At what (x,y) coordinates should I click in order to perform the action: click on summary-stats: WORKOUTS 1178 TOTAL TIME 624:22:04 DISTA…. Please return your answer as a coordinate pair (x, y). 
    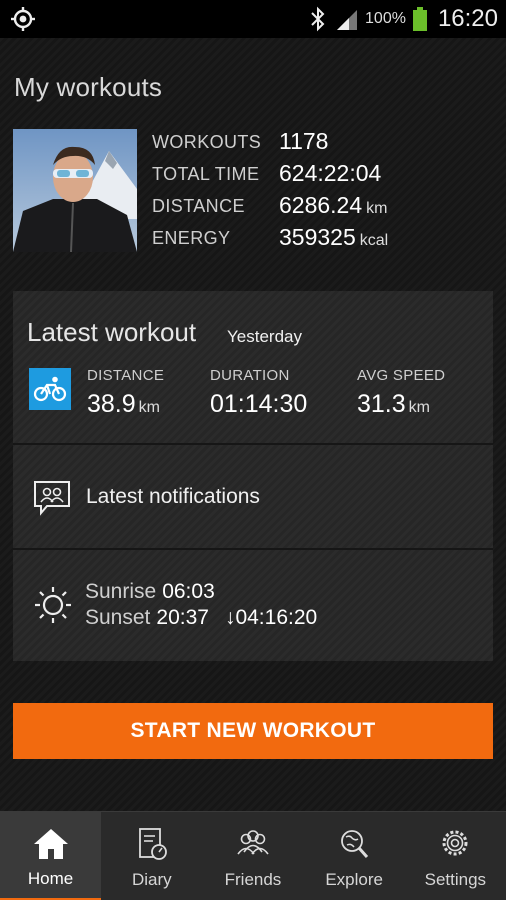
    Looking at the image, I should click on (322, 192).